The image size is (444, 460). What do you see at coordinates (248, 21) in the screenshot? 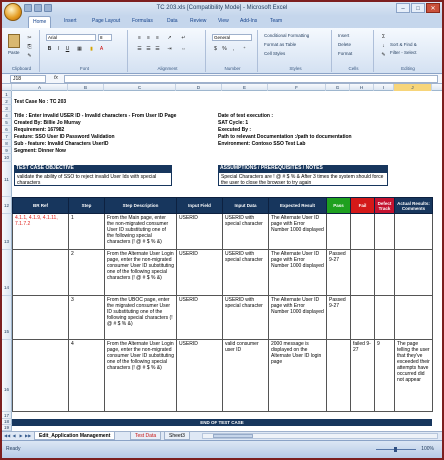
I see `tab-add-ins: Add-Ins` at bounding box center [248, 21].